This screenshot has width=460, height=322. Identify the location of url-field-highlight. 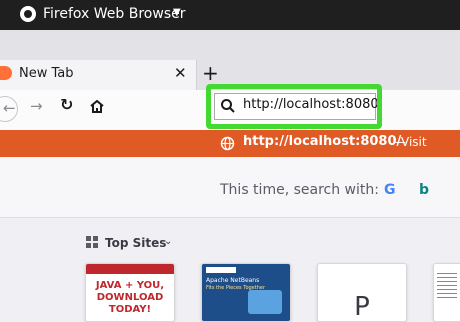
(294, 106).